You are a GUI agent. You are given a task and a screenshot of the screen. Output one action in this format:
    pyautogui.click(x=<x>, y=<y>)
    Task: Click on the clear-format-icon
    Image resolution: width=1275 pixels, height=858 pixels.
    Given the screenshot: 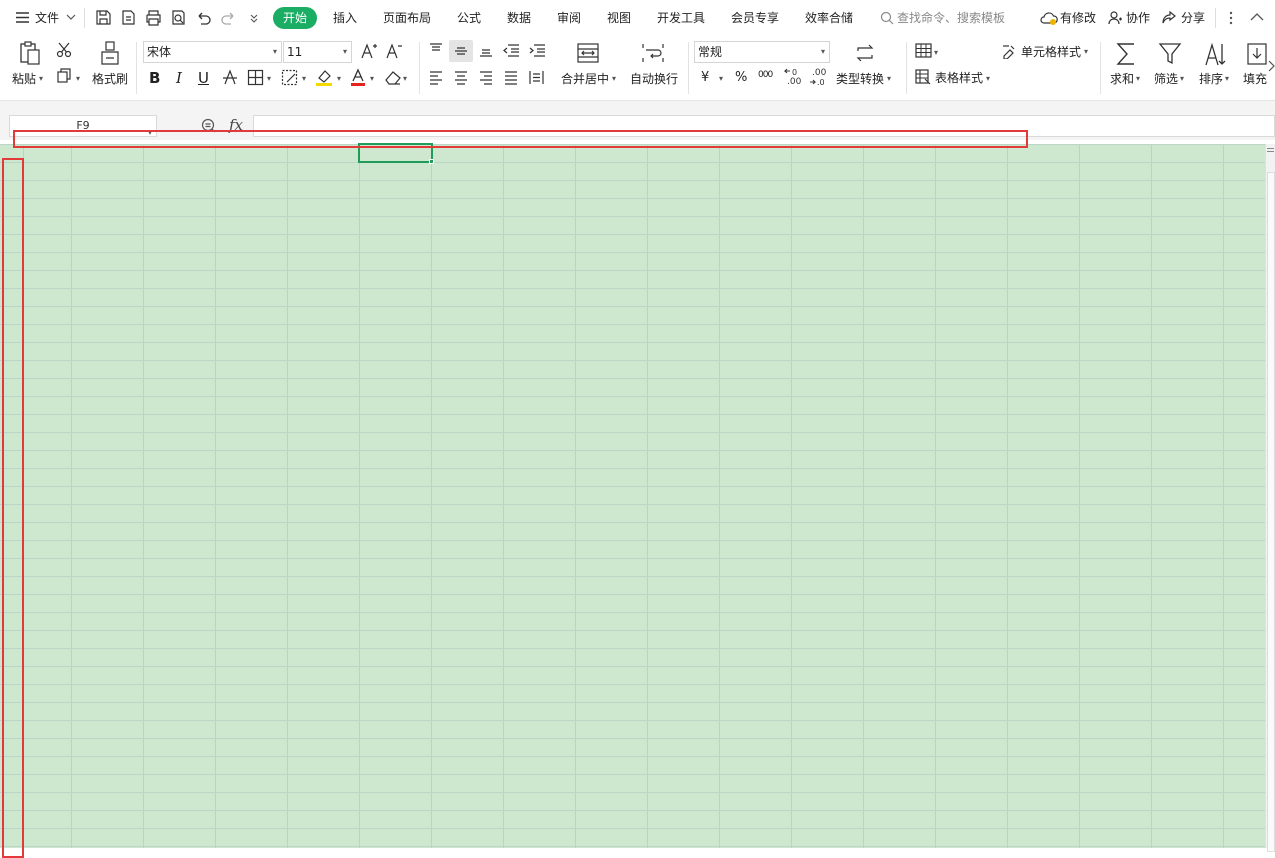 What is the action you would take?
    pyautogui.click(x=393, y=77)
    